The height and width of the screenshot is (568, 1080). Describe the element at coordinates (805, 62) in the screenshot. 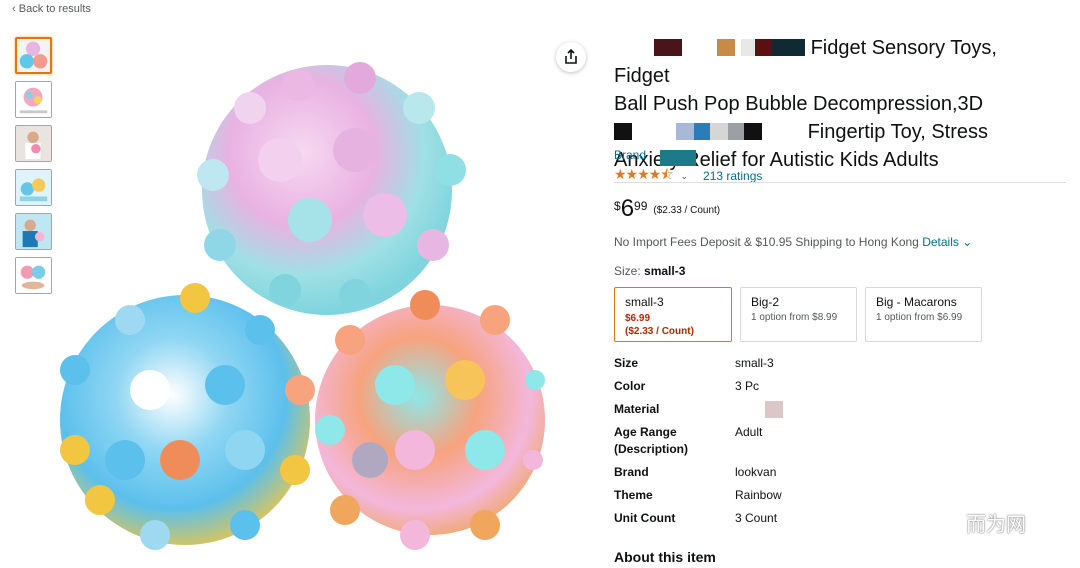

I see `title-line-1: Fidget Sensory Toys, Fidget` at that location.